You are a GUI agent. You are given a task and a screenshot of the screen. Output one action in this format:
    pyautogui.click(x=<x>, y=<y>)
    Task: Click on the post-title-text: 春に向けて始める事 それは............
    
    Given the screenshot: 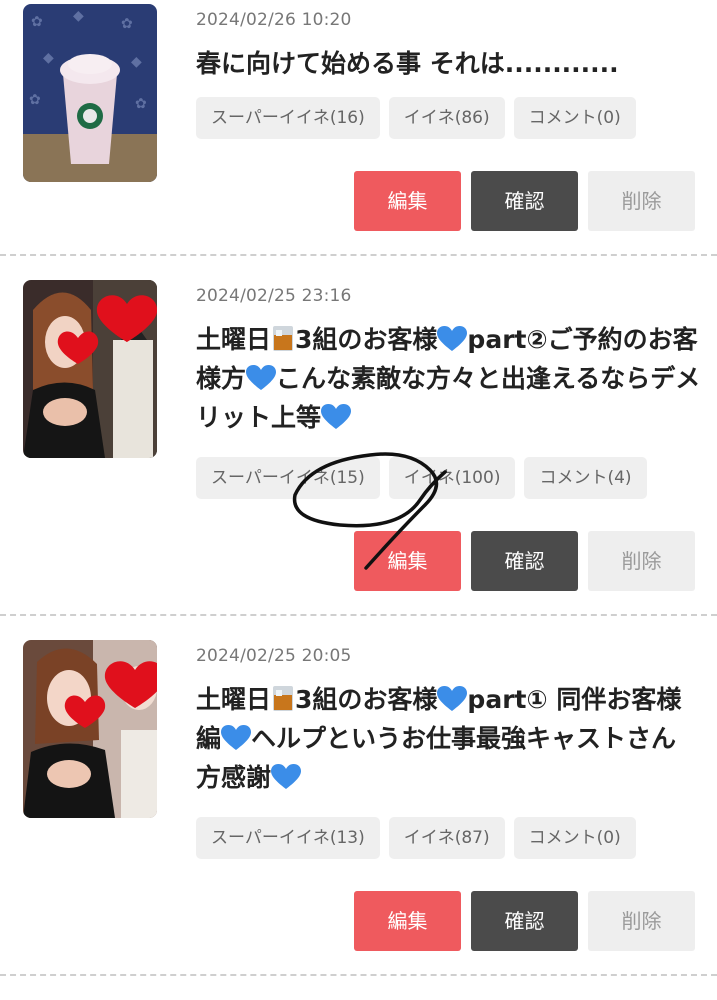 What is the action you would take?
    pyautogui.click(x=407, y=63)
    